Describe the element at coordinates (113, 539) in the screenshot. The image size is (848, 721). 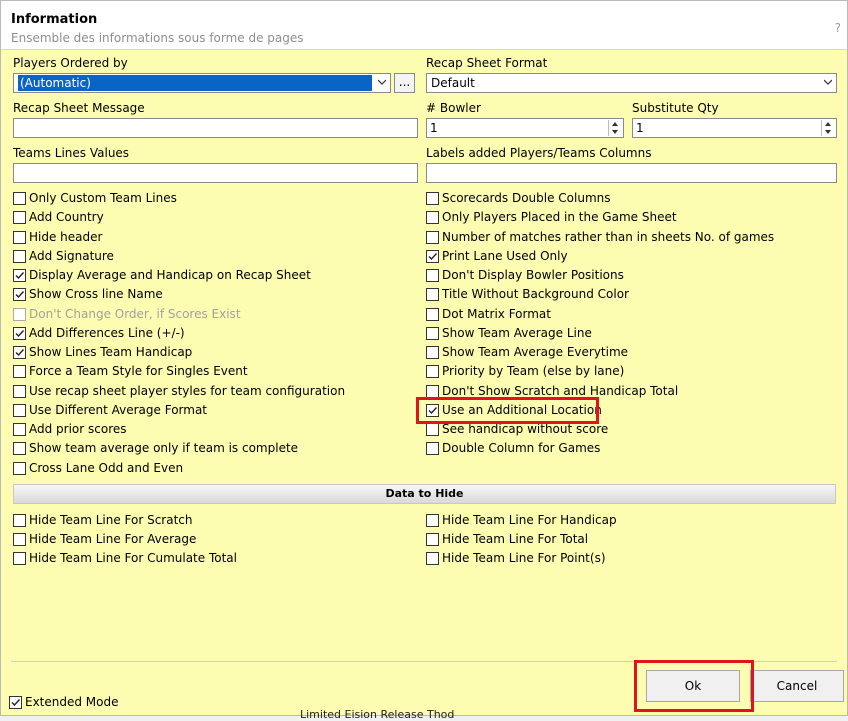
I see `hide-team-line-for-average-label: Hide Team Line For Average` at that location.